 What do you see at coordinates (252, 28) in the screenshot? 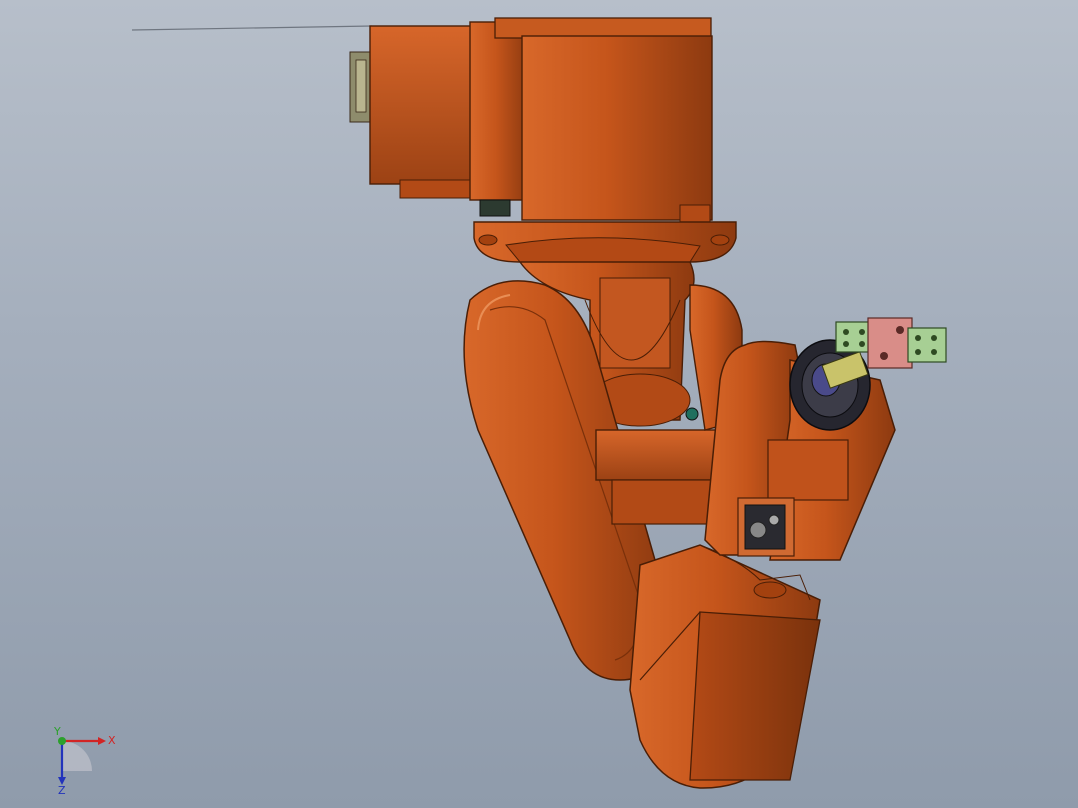
I see `reference-line` at bounding box center [252, 28].